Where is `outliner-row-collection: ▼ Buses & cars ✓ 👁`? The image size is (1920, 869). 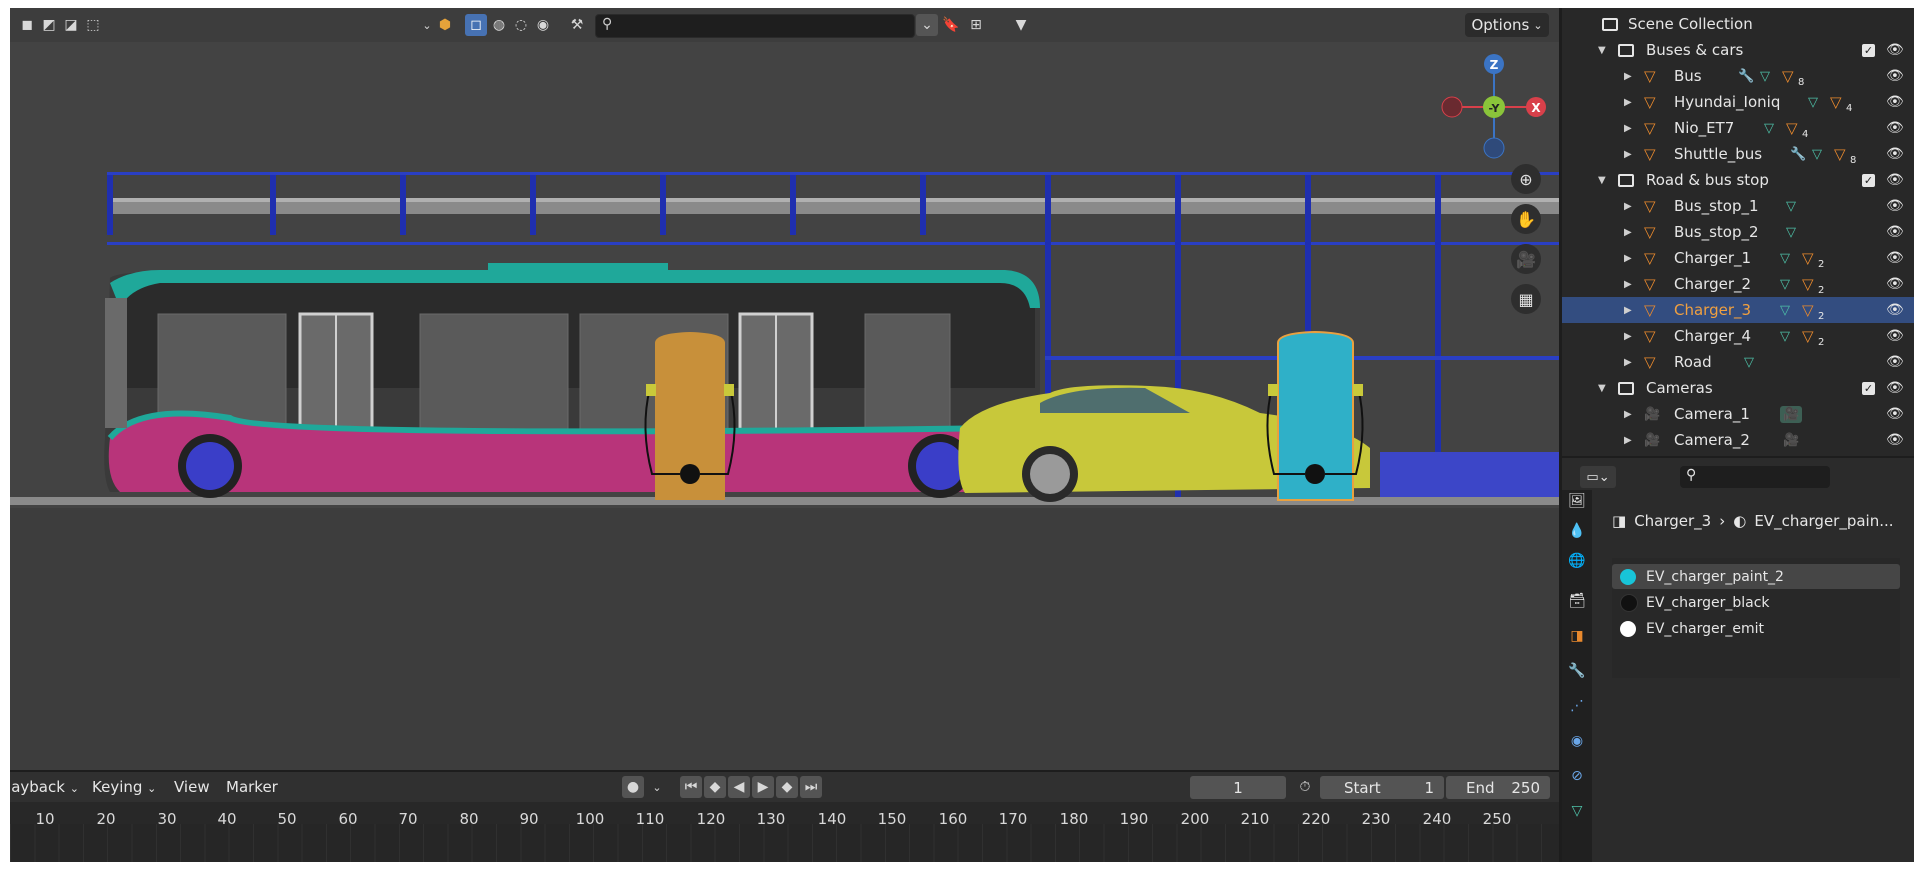
outliner-row-collection: ▼ Buses & cars ✓ 👁 is located at coordinates (1738, 50).